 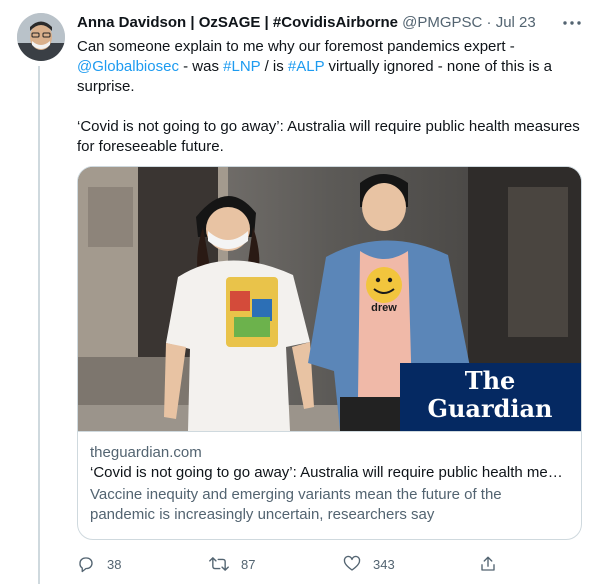 I want to click on guardian-logo-line2: Guardian, so click(x=489, y=408).